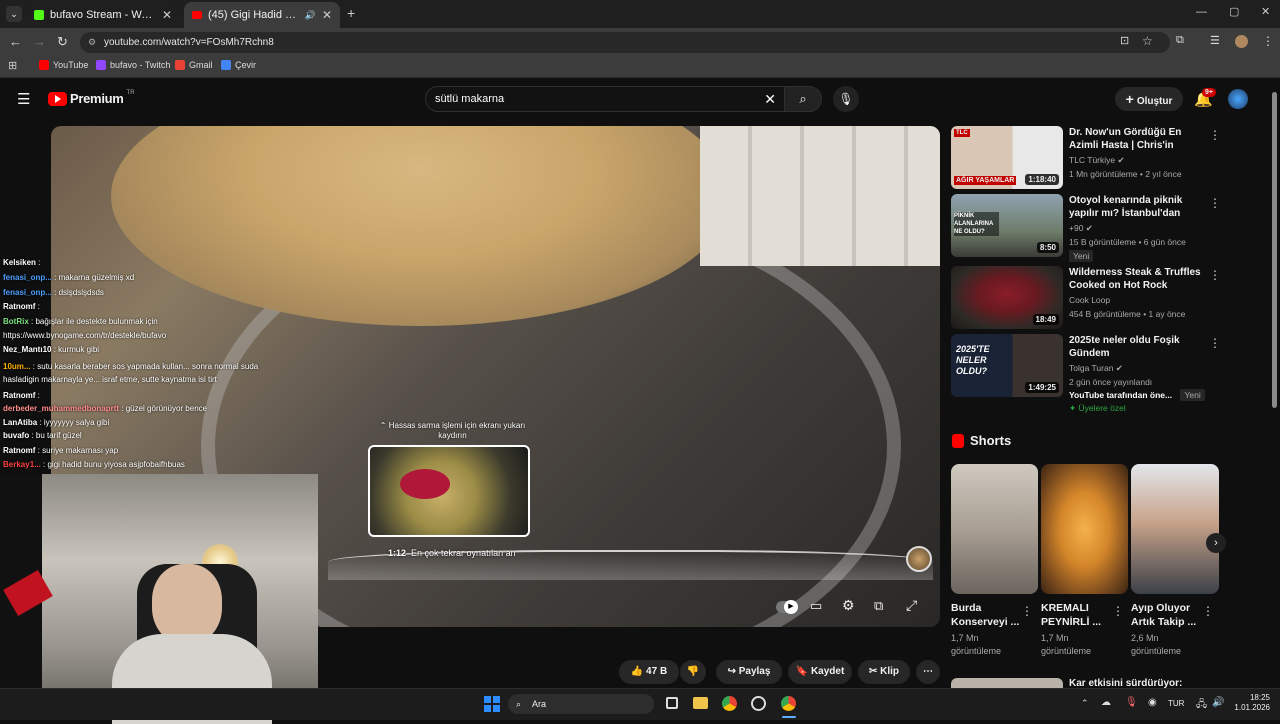  What do you see at coordinates (1124, 40) in the screenshot?
I see `install-icon: ⊡` at bounding box center [1124, 40].